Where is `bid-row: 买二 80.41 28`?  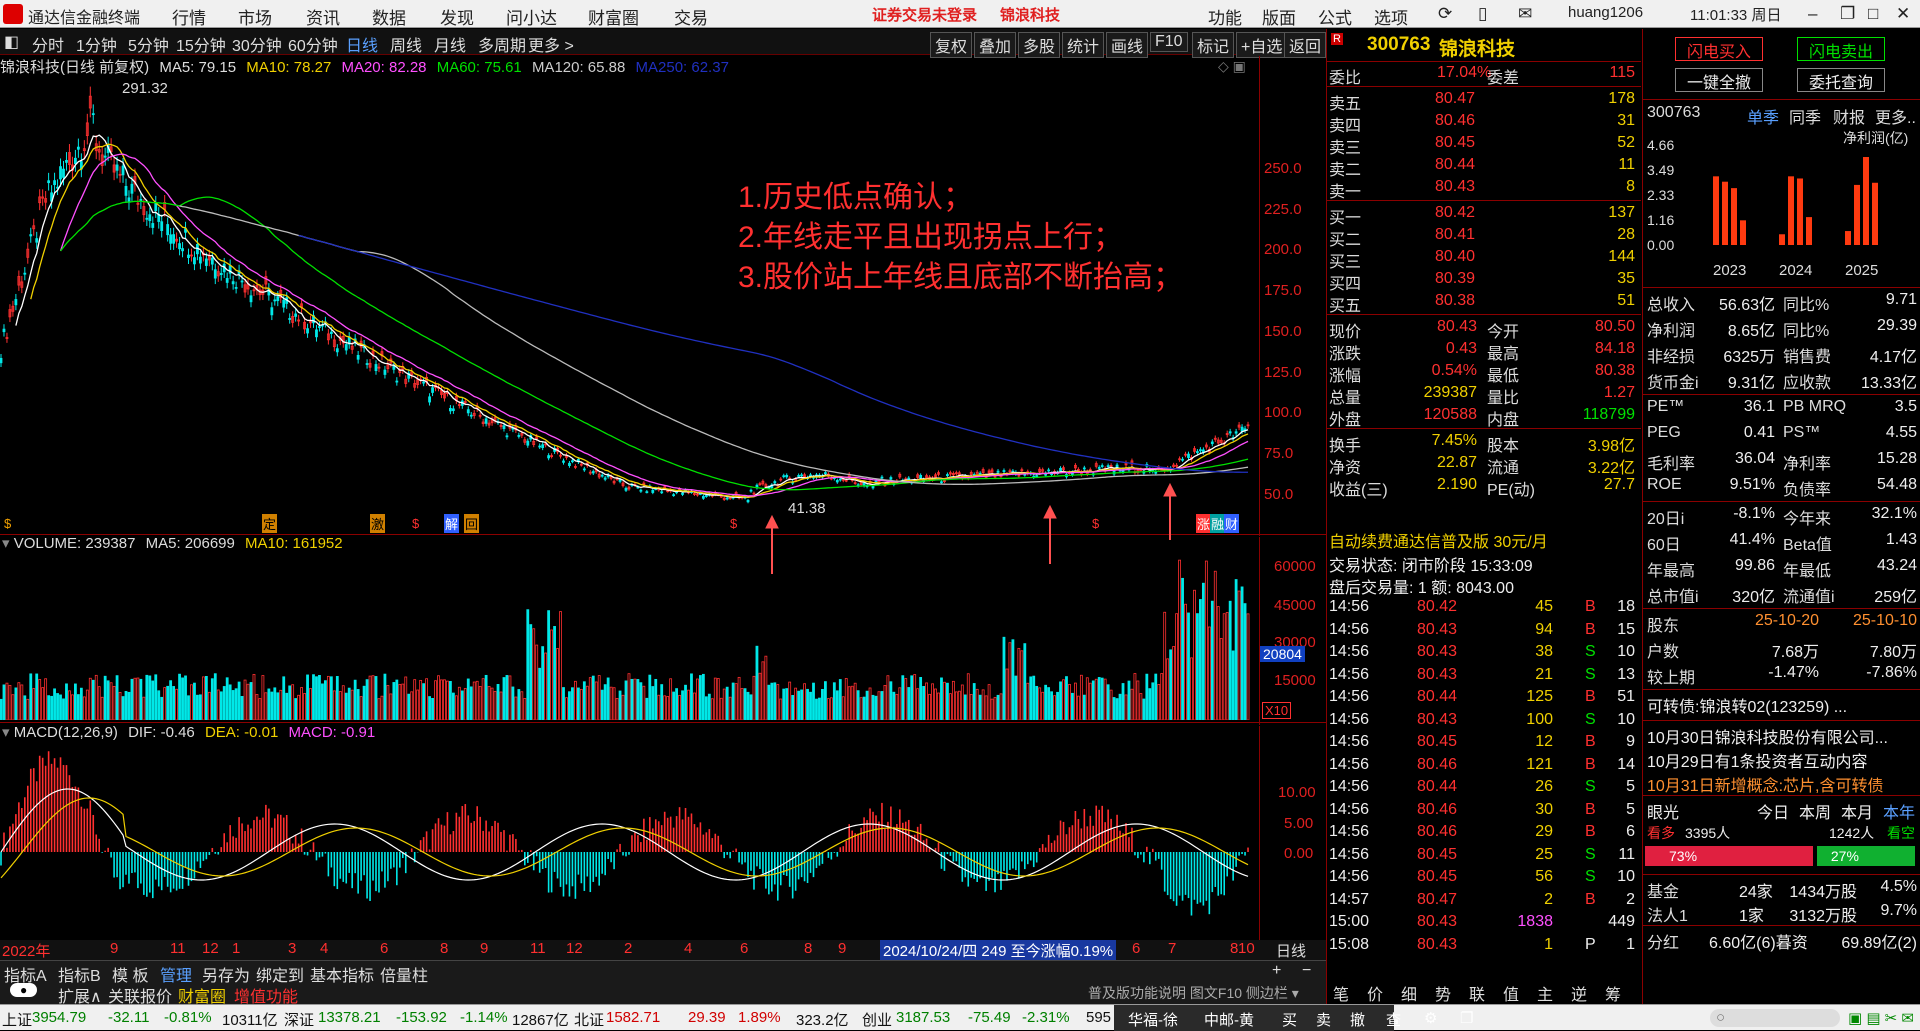
bid-row: 买二 80.41 28 is located at coordinates (1484, 237).